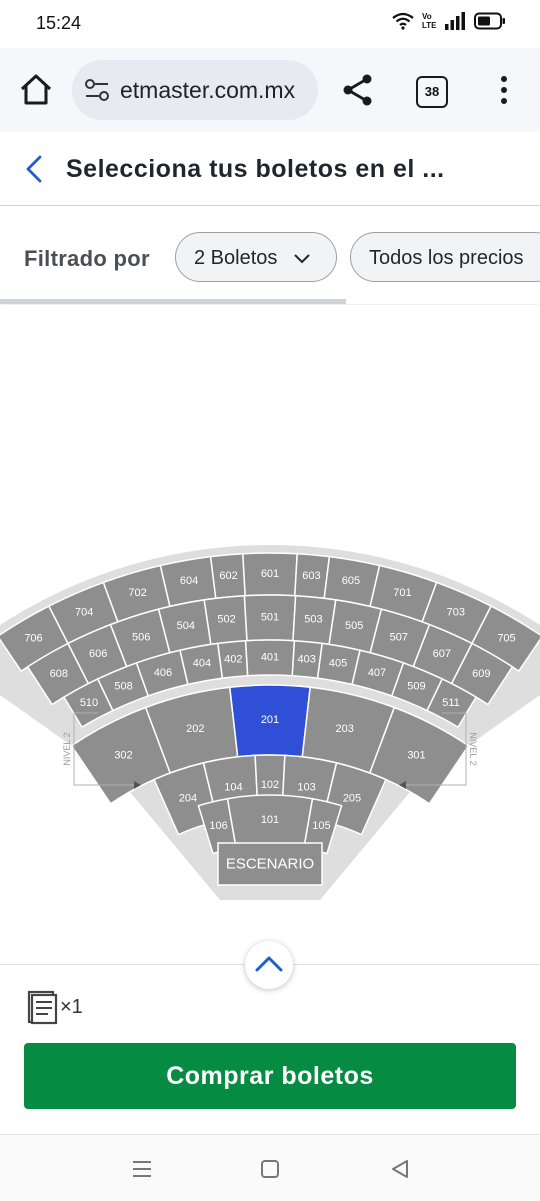 The width and height of the screenshot is (540, 1201). Describe the element at coordinates (270, 618) in the screenshot. I see `section-label-501: 501` at that location.